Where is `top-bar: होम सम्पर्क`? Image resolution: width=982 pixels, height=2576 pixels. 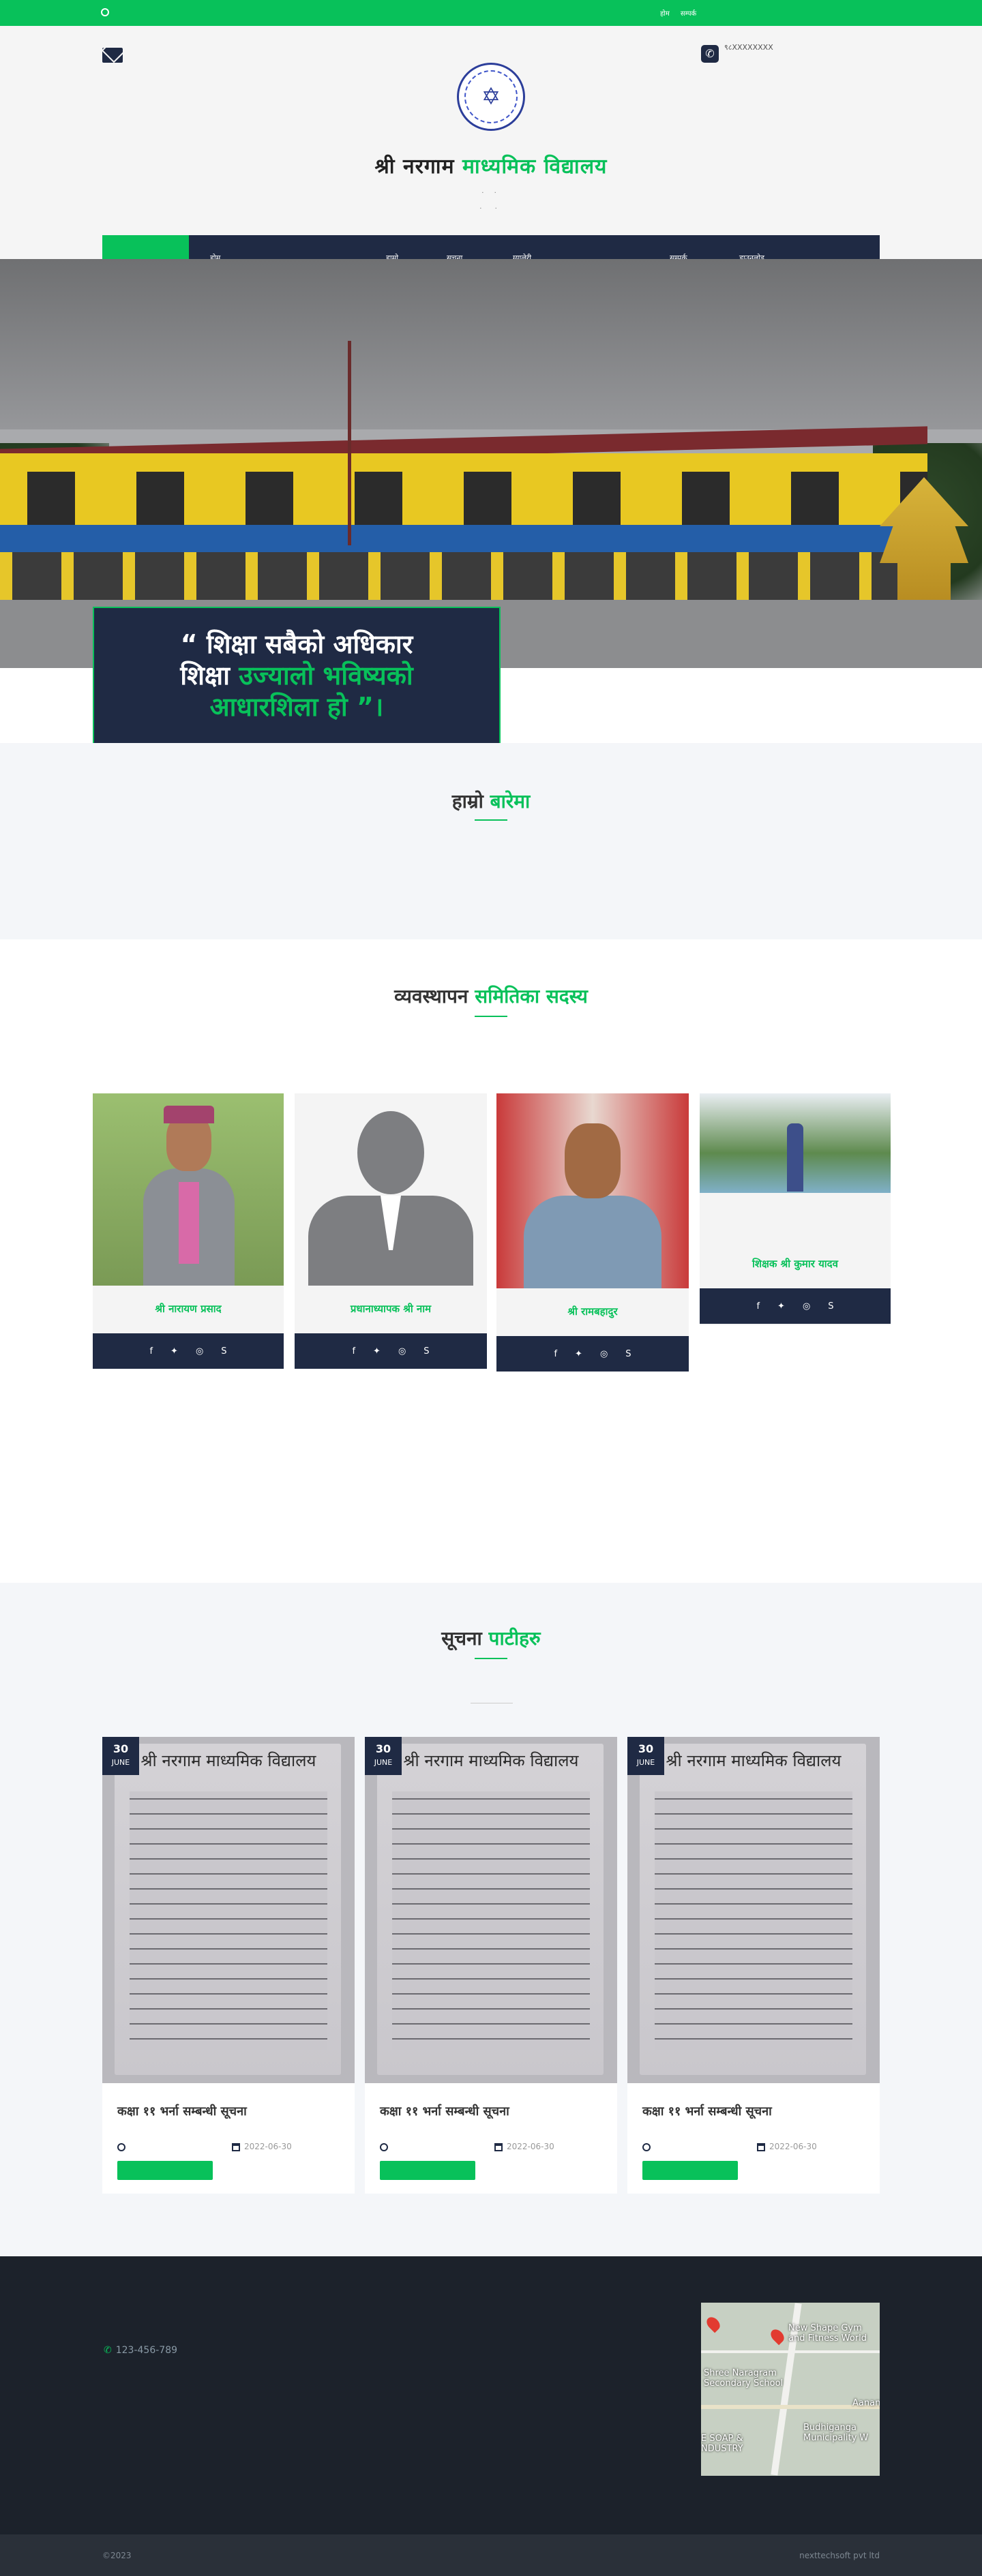 top-bar: होम सम्पर्क is located at coordinates (491, 13).